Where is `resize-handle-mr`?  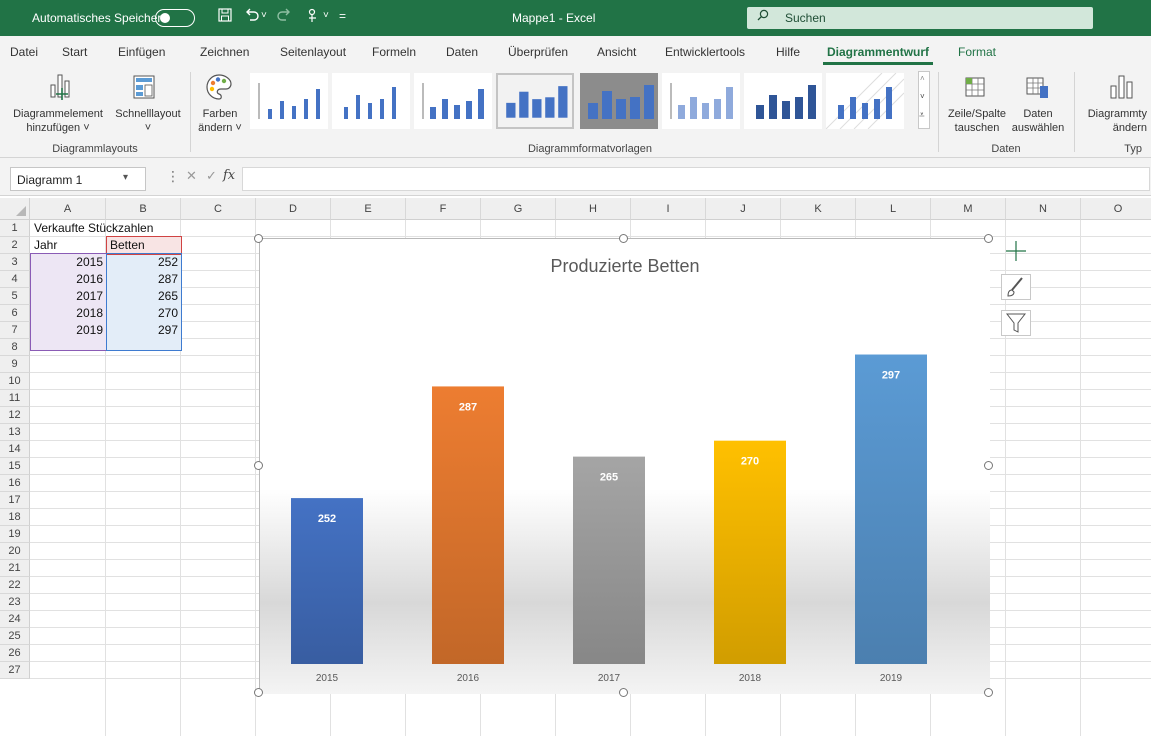 resize-handle-mr is located at coordinates (988, 465).